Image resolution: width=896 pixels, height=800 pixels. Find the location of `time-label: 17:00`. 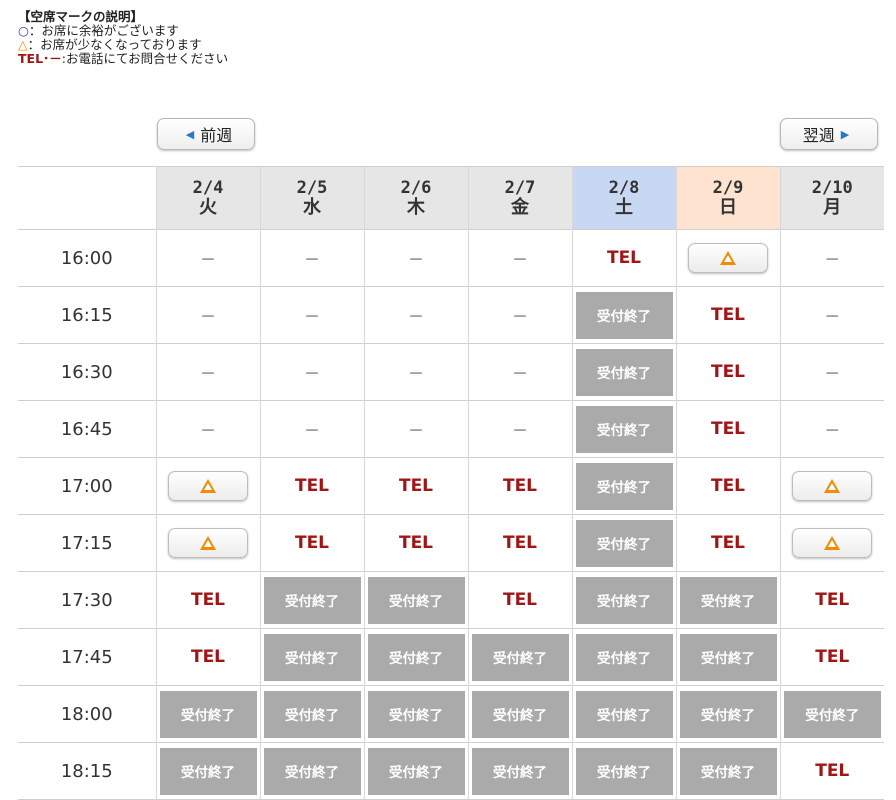

time-label: 17:00 is located at coordinates (86, 486).